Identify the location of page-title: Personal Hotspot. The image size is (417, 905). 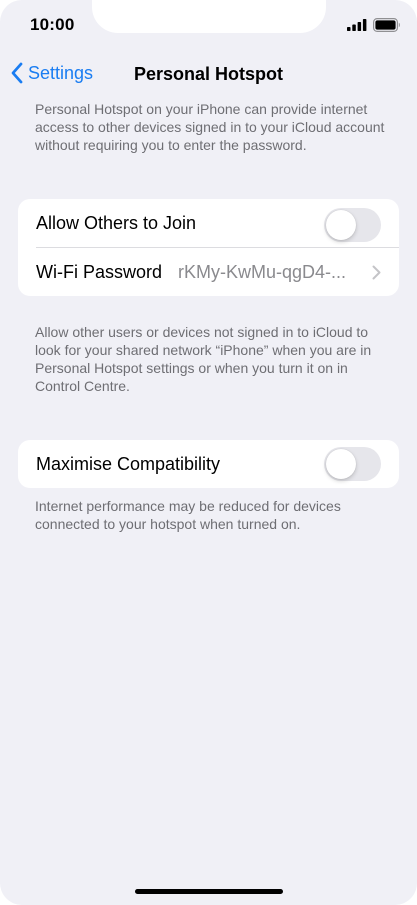
(208, 74).